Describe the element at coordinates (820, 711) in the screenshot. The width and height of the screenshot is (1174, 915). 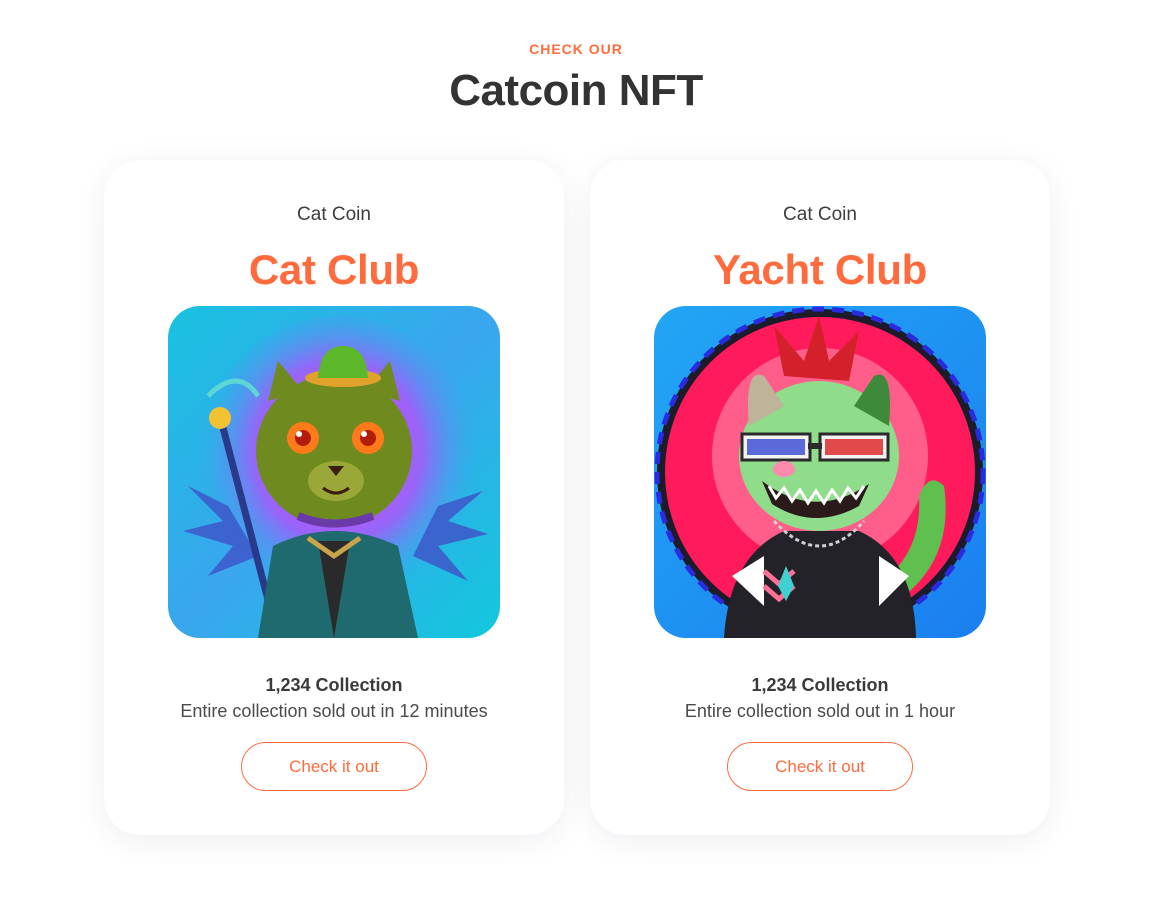
I see `collection-sold-out-note: Entire collection sold out in 1 hour` at that location.